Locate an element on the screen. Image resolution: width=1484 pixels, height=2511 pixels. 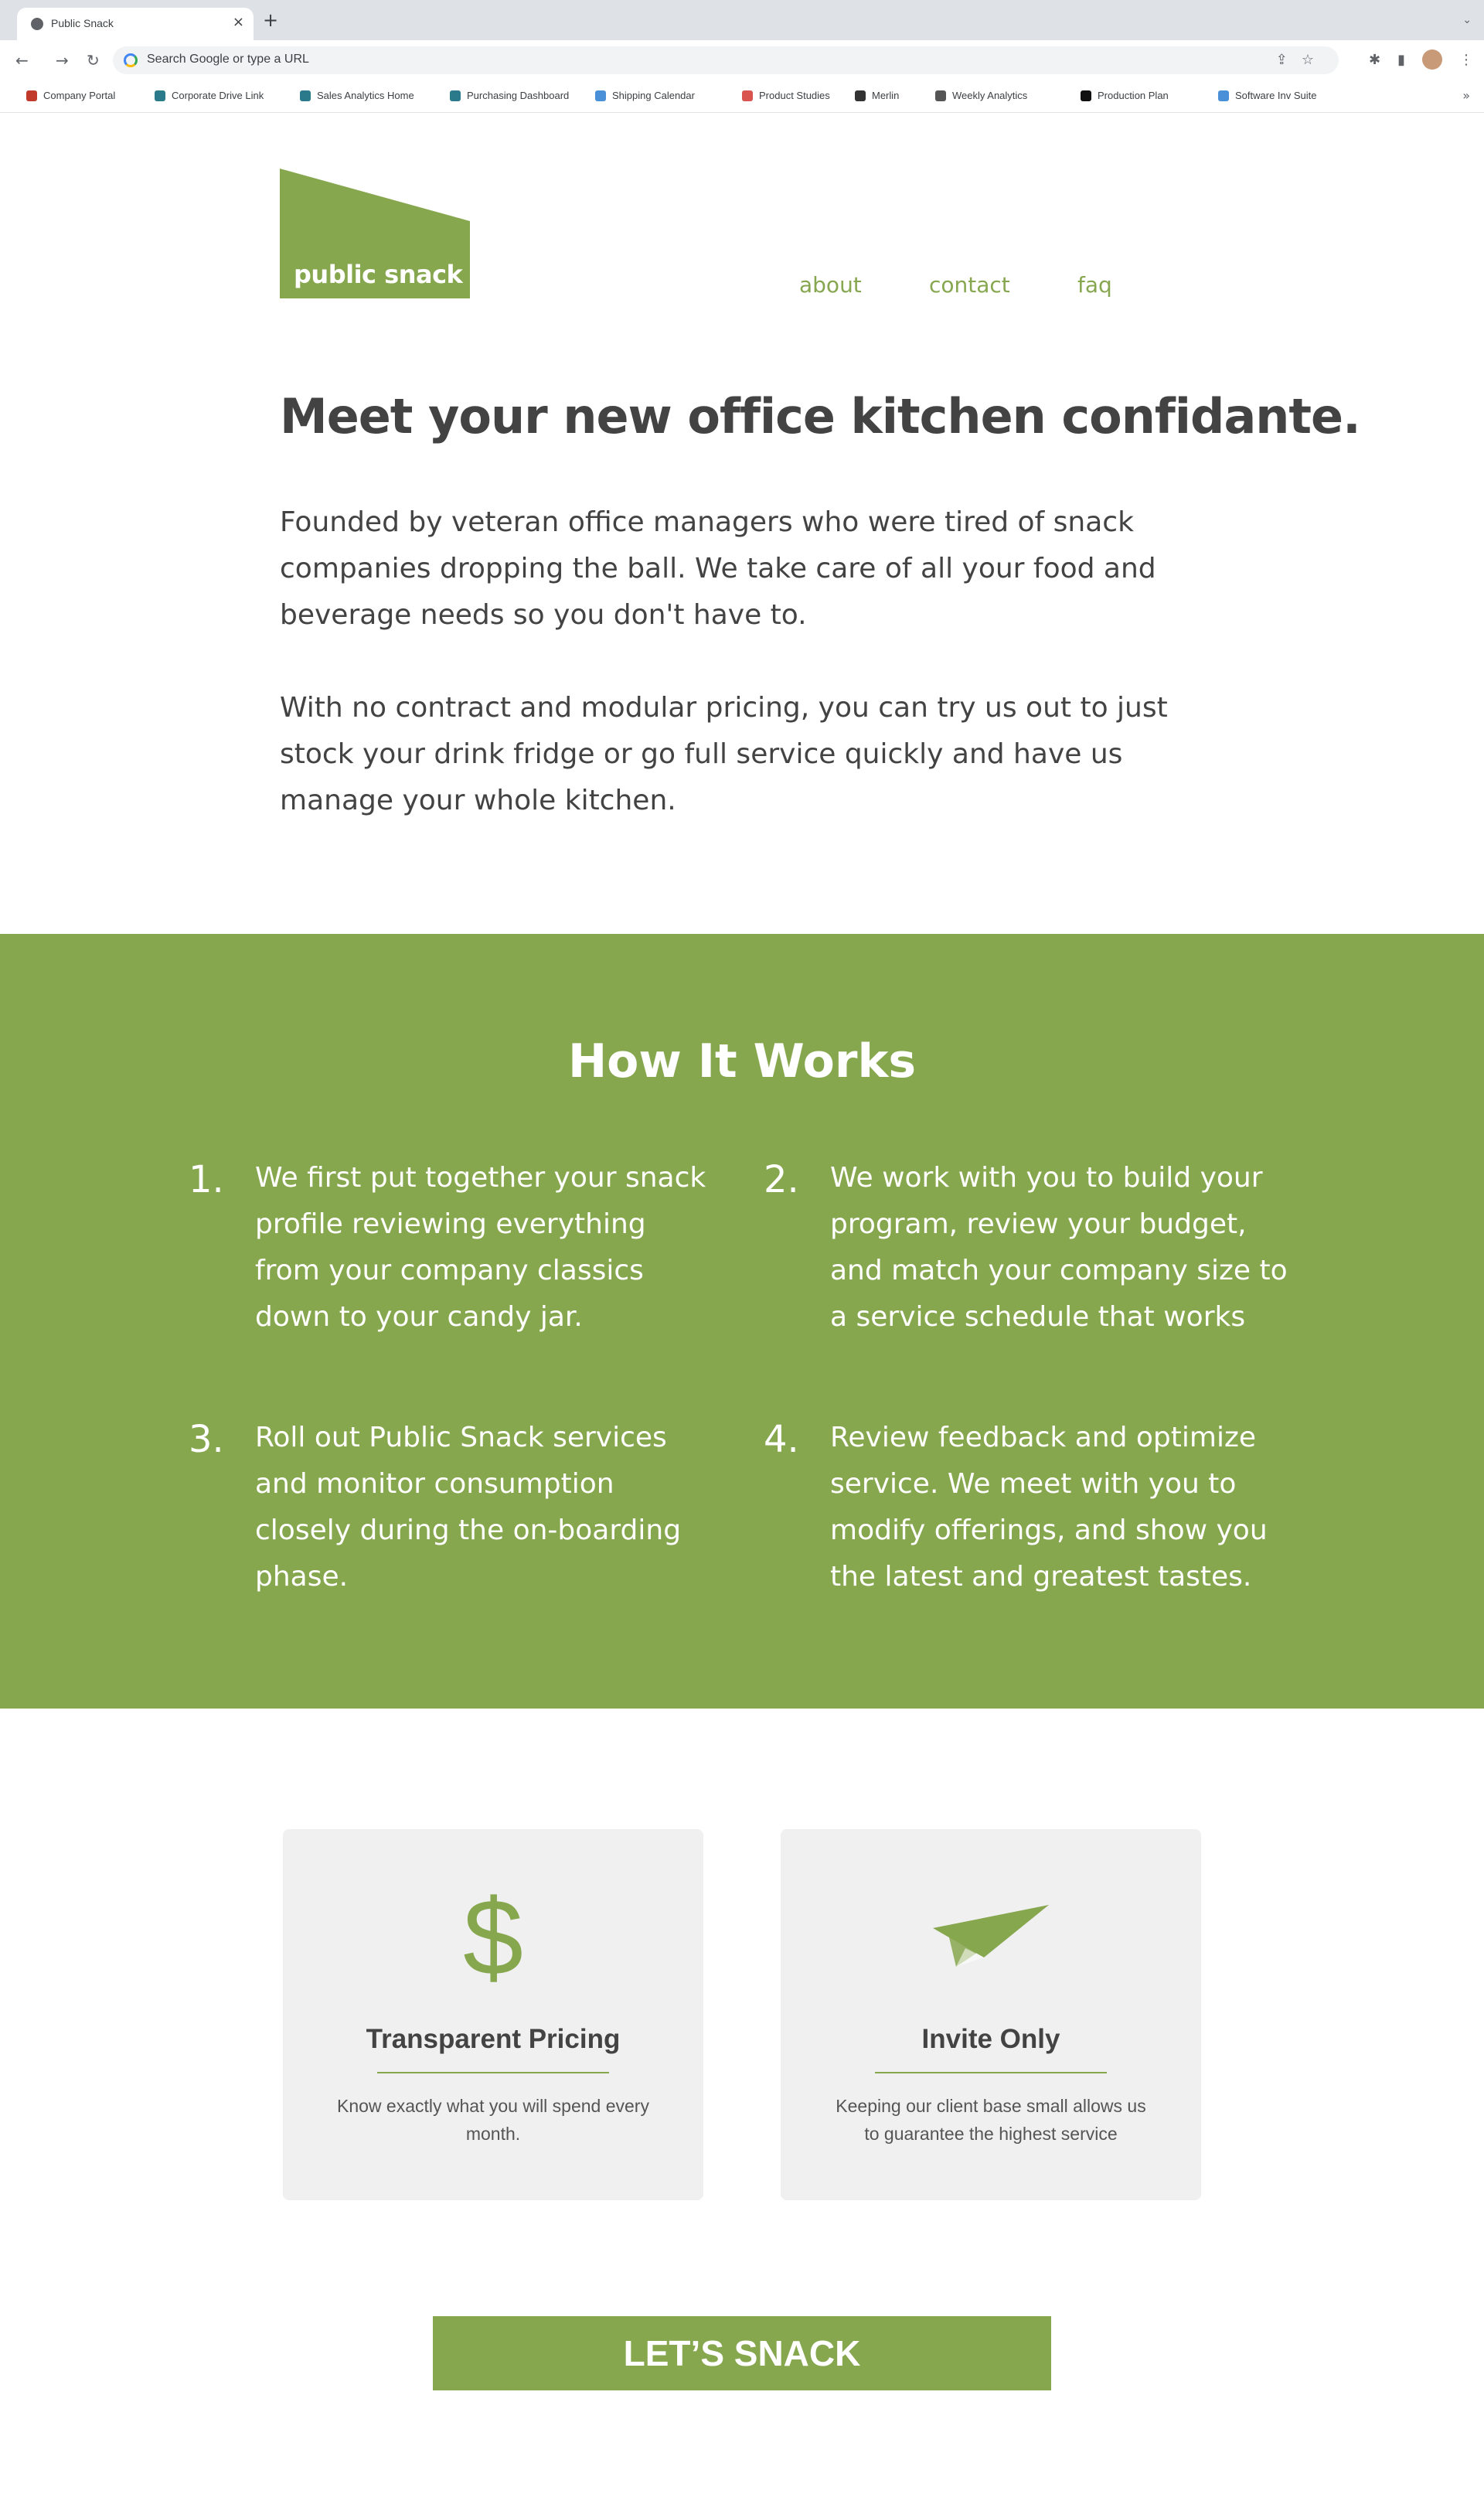
bookmark-item: Product Studies is located at coordinates (786, 96).